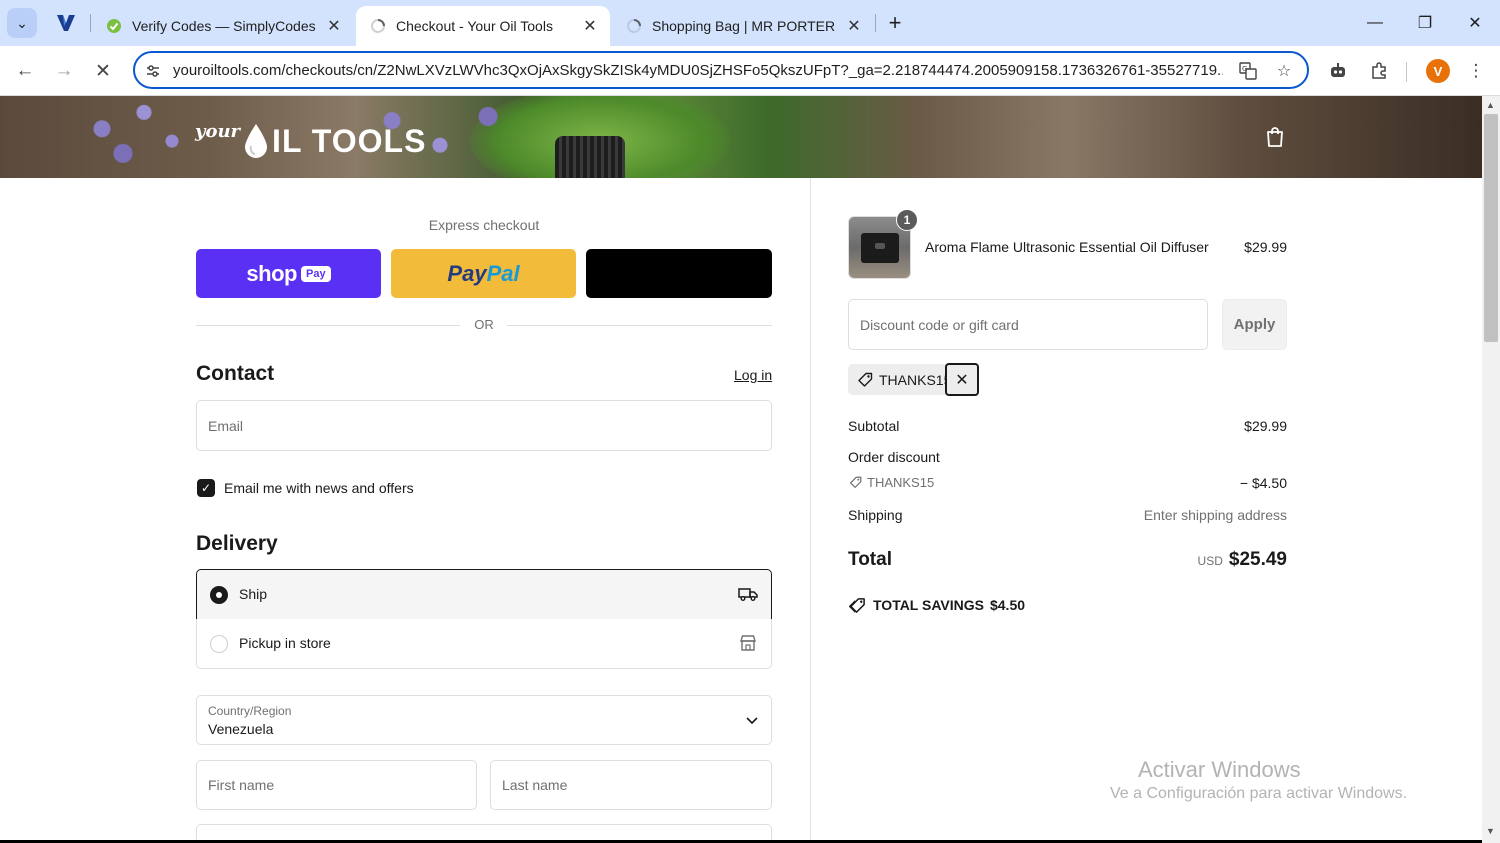 The image size is (1500, 843). What do you see at coordinates (484, 594) in the screenshot?
I see `ship-option: Ship` at bounding box center [484, 594].